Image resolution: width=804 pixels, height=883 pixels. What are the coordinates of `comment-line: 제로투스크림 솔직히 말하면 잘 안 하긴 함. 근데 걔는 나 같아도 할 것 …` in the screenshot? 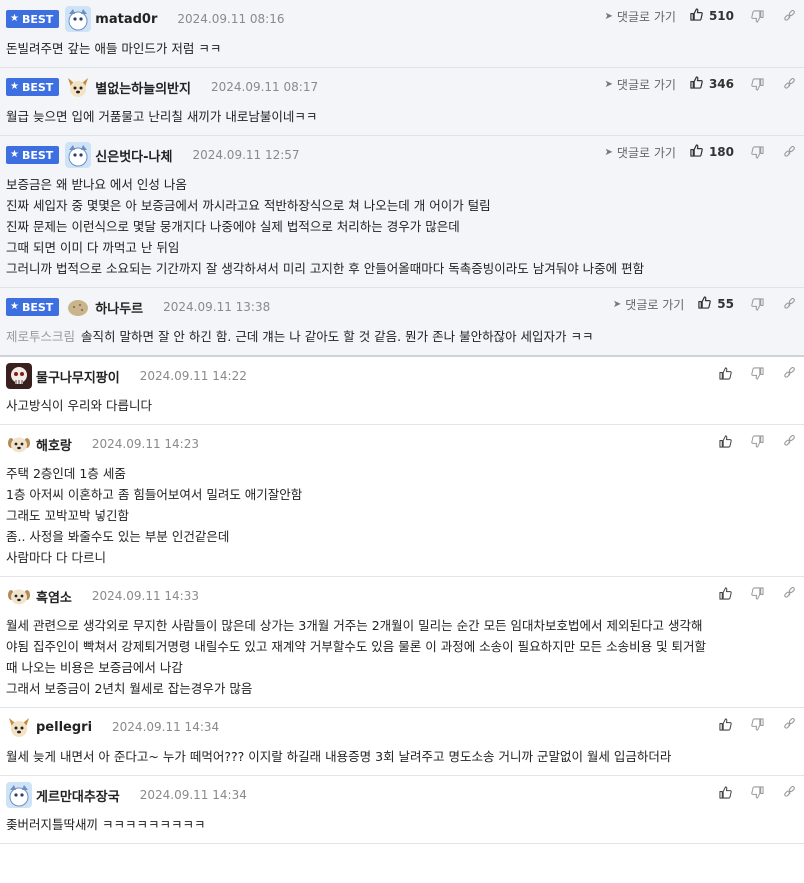 It's located at (300, 336).